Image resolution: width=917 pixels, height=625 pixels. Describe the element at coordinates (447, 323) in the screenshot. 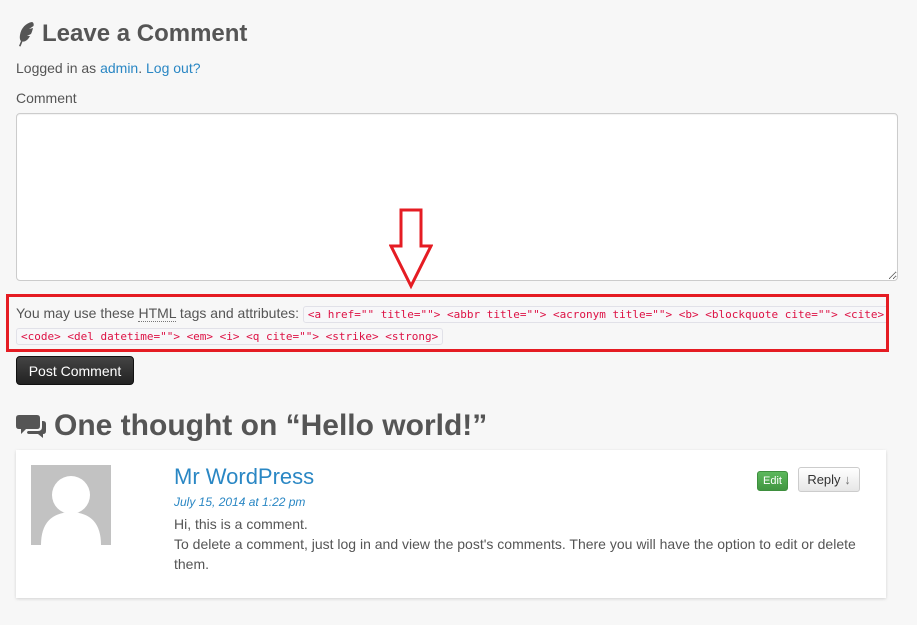

I see `highlight-box-annotation` at that location.